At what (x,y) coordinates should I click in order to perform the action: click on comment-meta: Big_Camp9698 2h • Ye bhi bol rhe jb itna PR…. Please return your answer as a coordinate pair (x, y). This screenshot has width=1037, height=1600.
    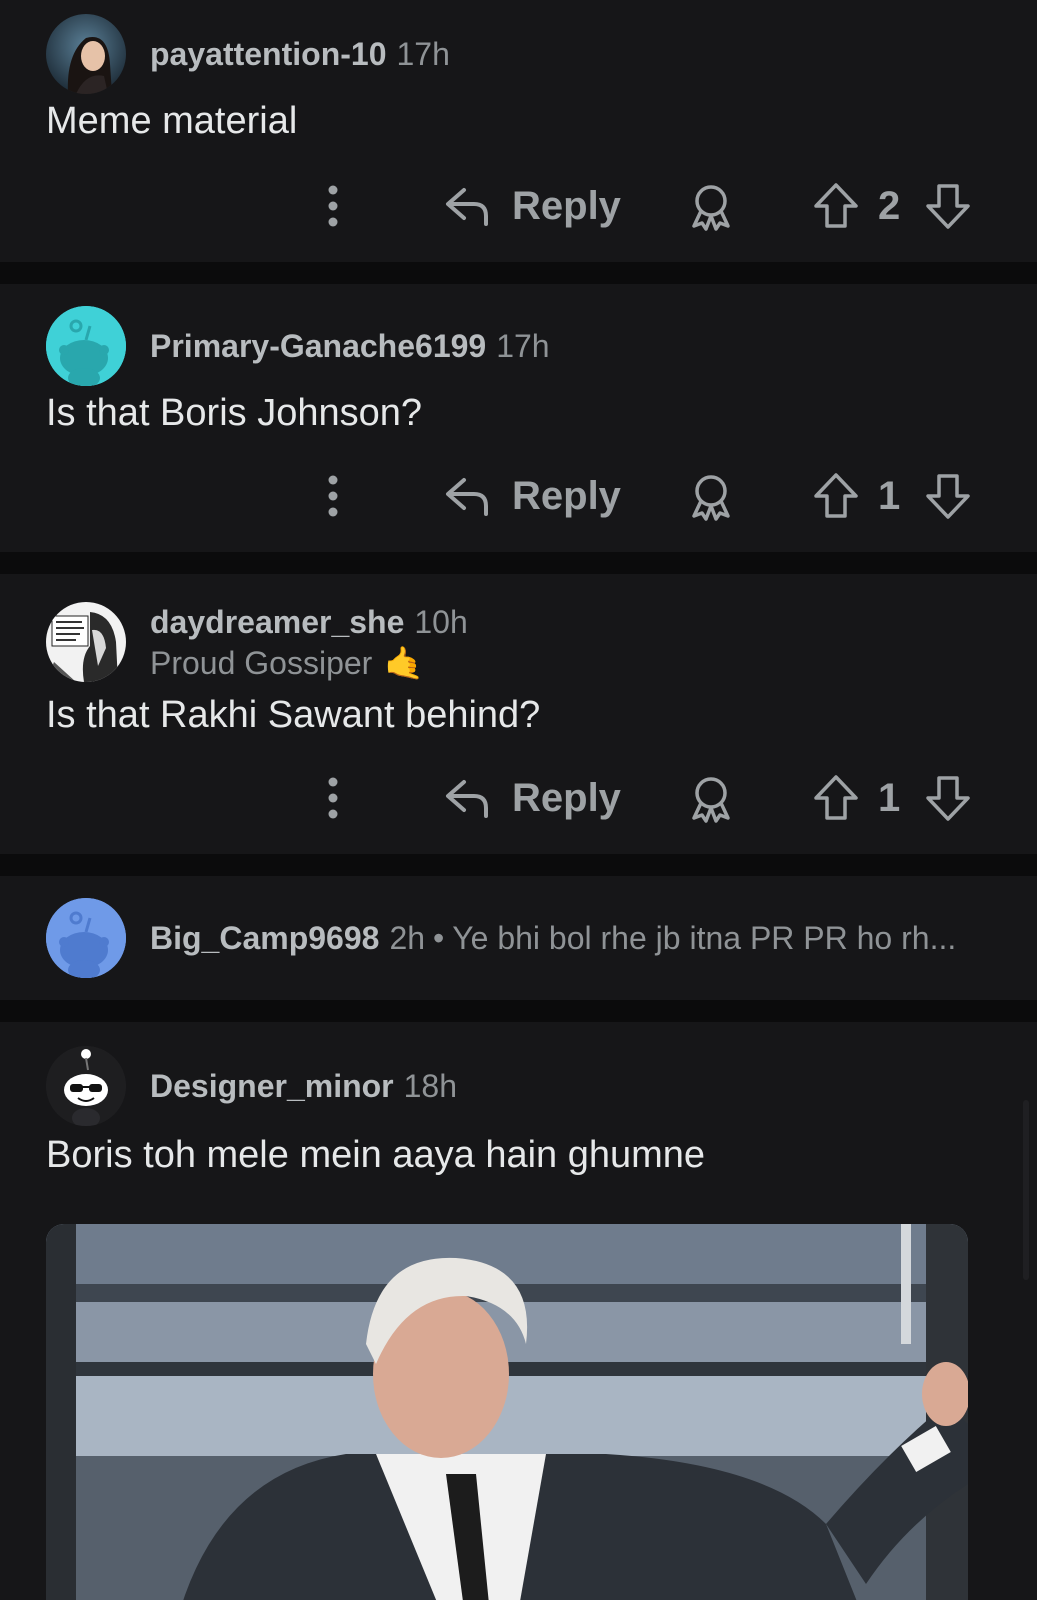
    Looking at the image, I should click on (553, 938).